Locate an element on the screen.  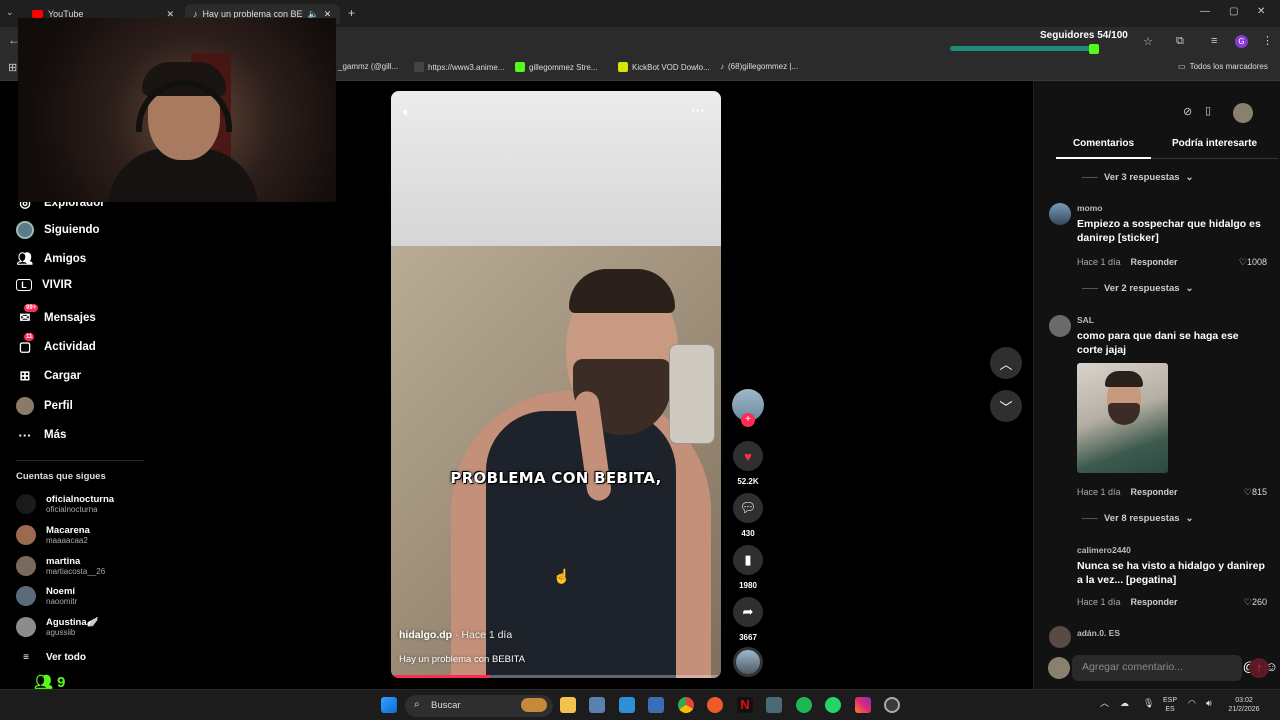
language-indicator: ESP ES is located at coordinates (1170, 705).